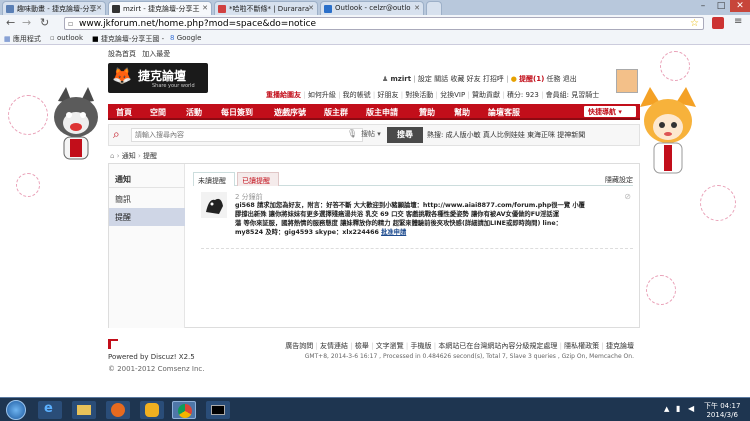  What do you see at coordinates (387, 95) in the screenshot?
I see `good-friends-link: 好朋友` at bounding box center [387, 95].